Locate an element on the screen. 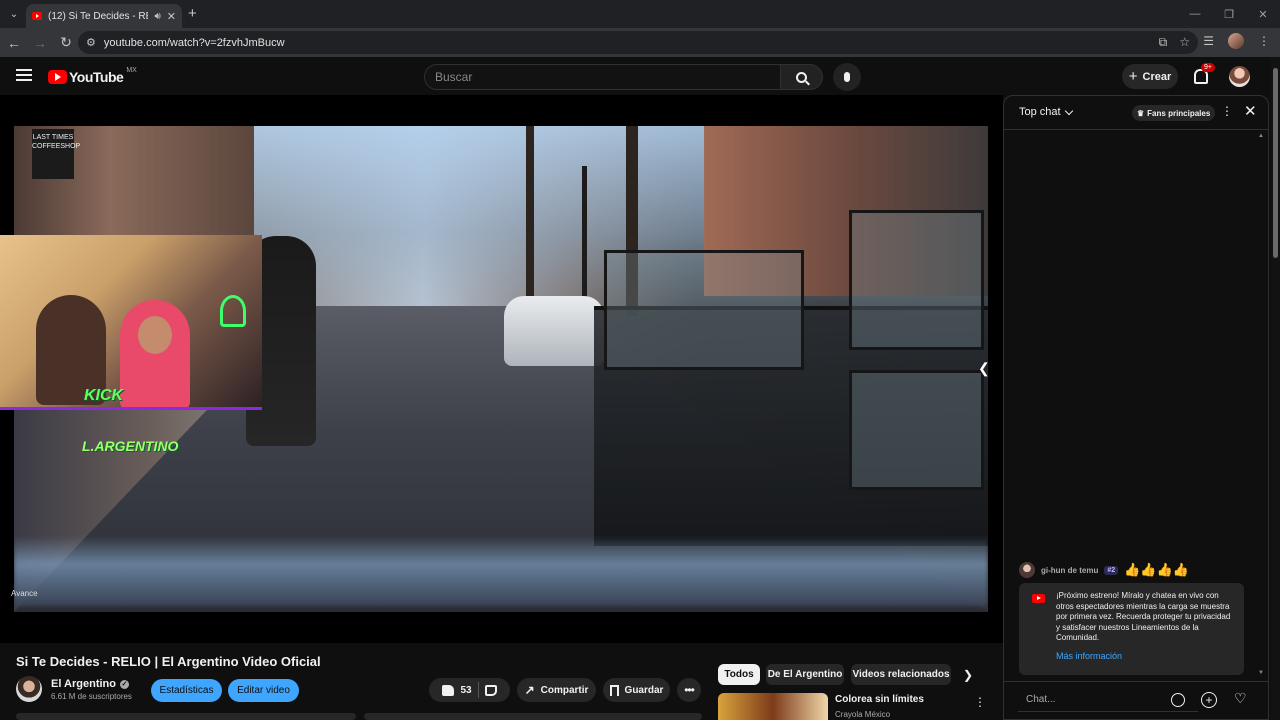  country-code: MX is located at coordinates (131, 70).